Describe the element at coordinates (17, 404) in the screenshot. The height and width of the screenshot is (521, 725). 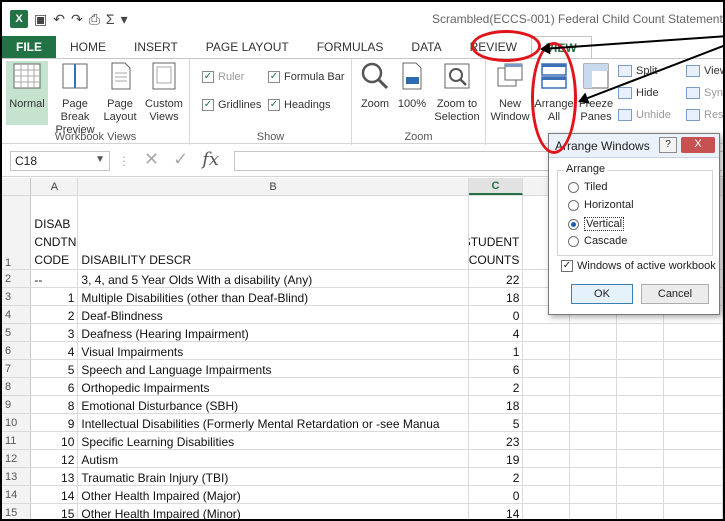
I see `row-header: 9` at that location.